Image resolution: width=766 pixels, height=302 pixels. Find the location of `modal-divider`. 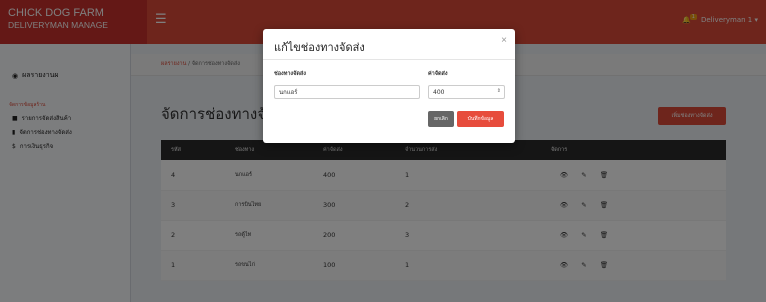

modal-divider is located at coordinates (389, 59).